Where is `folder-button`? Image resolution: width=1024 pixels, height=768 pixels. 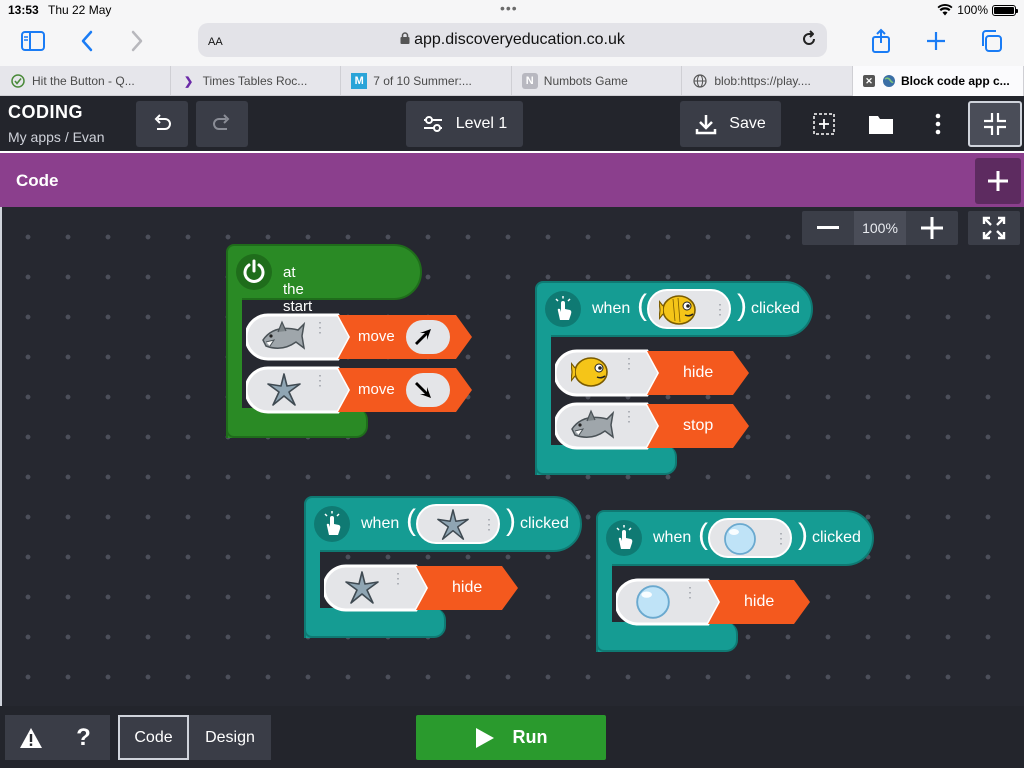
folder-button is located at coordinates (881, 124).